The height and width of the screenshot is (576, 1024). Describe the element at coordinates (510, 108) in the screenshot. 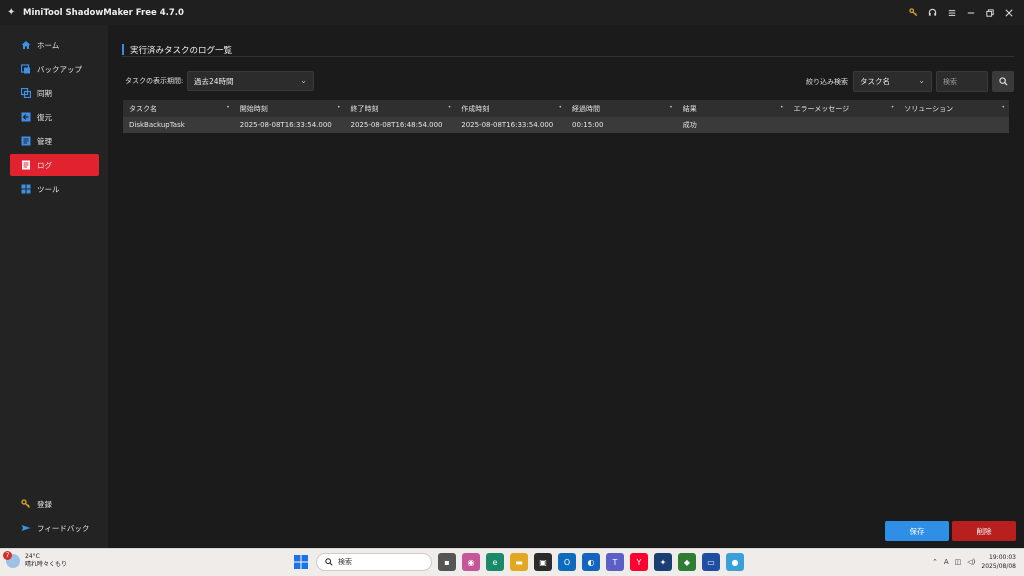

I see `column-header-created-time: 作成時刻 •` at that location.